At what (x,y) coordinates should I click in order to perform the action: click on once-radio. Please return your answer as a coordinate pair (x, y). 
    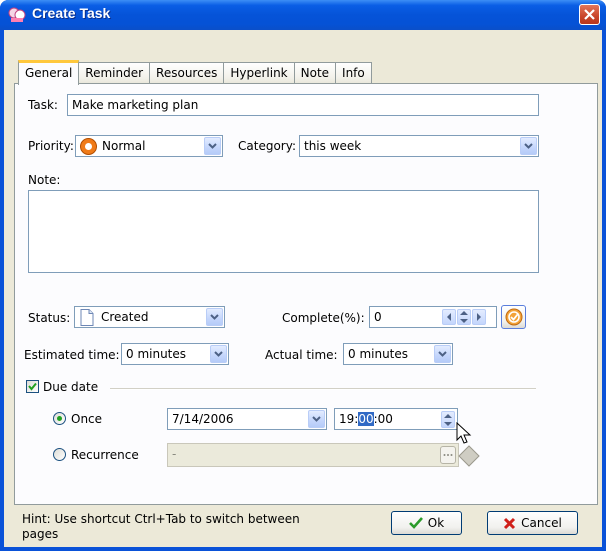
    Looking at the image, I should click on (59, 418).